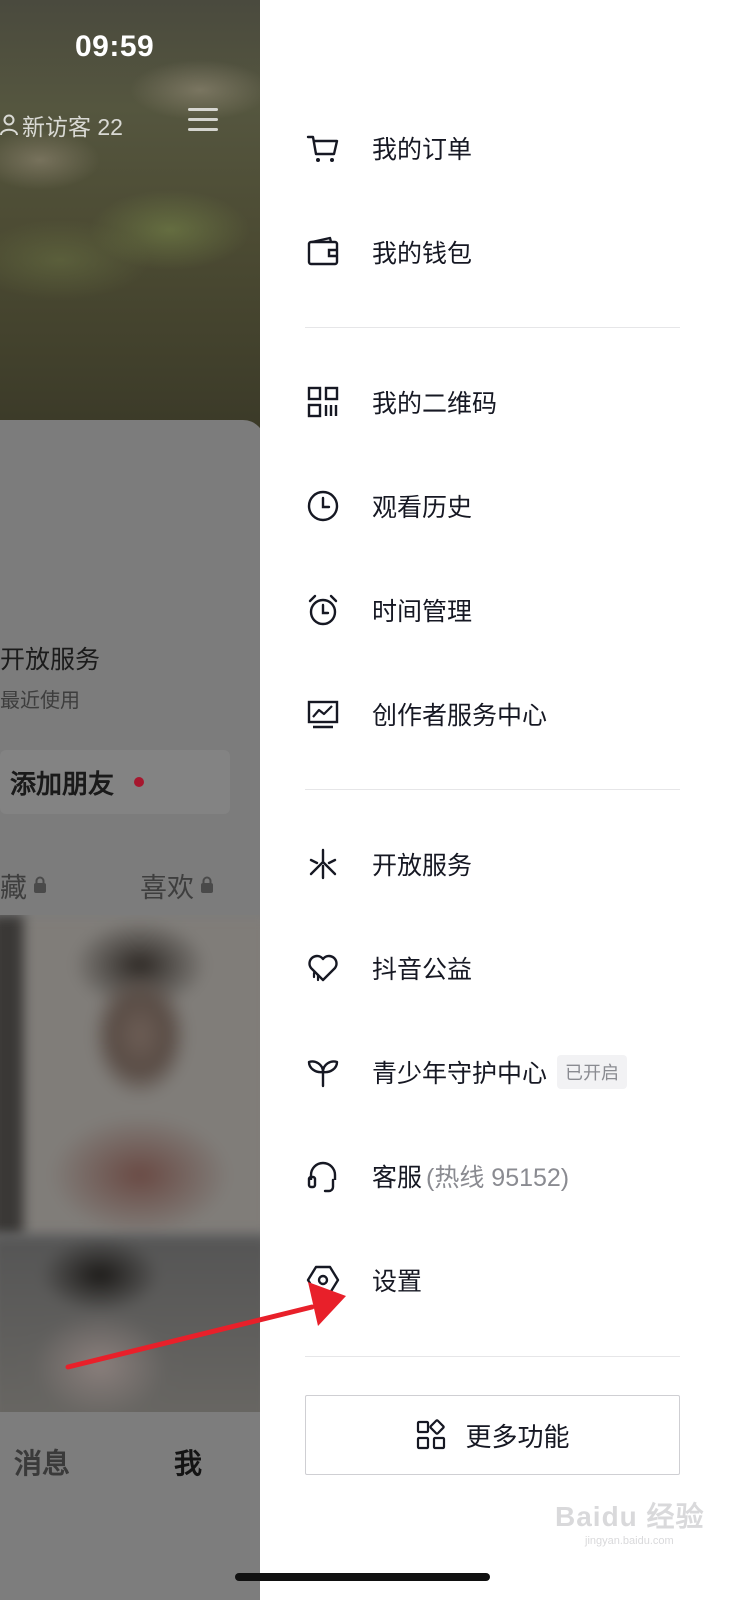 The height and width of the screenshot is (1600, 739). What do you see at coordinates (40, 701) in the screenshot?
I see `open-service-subtitle: 最近使用` at bounding box center [40, 701].